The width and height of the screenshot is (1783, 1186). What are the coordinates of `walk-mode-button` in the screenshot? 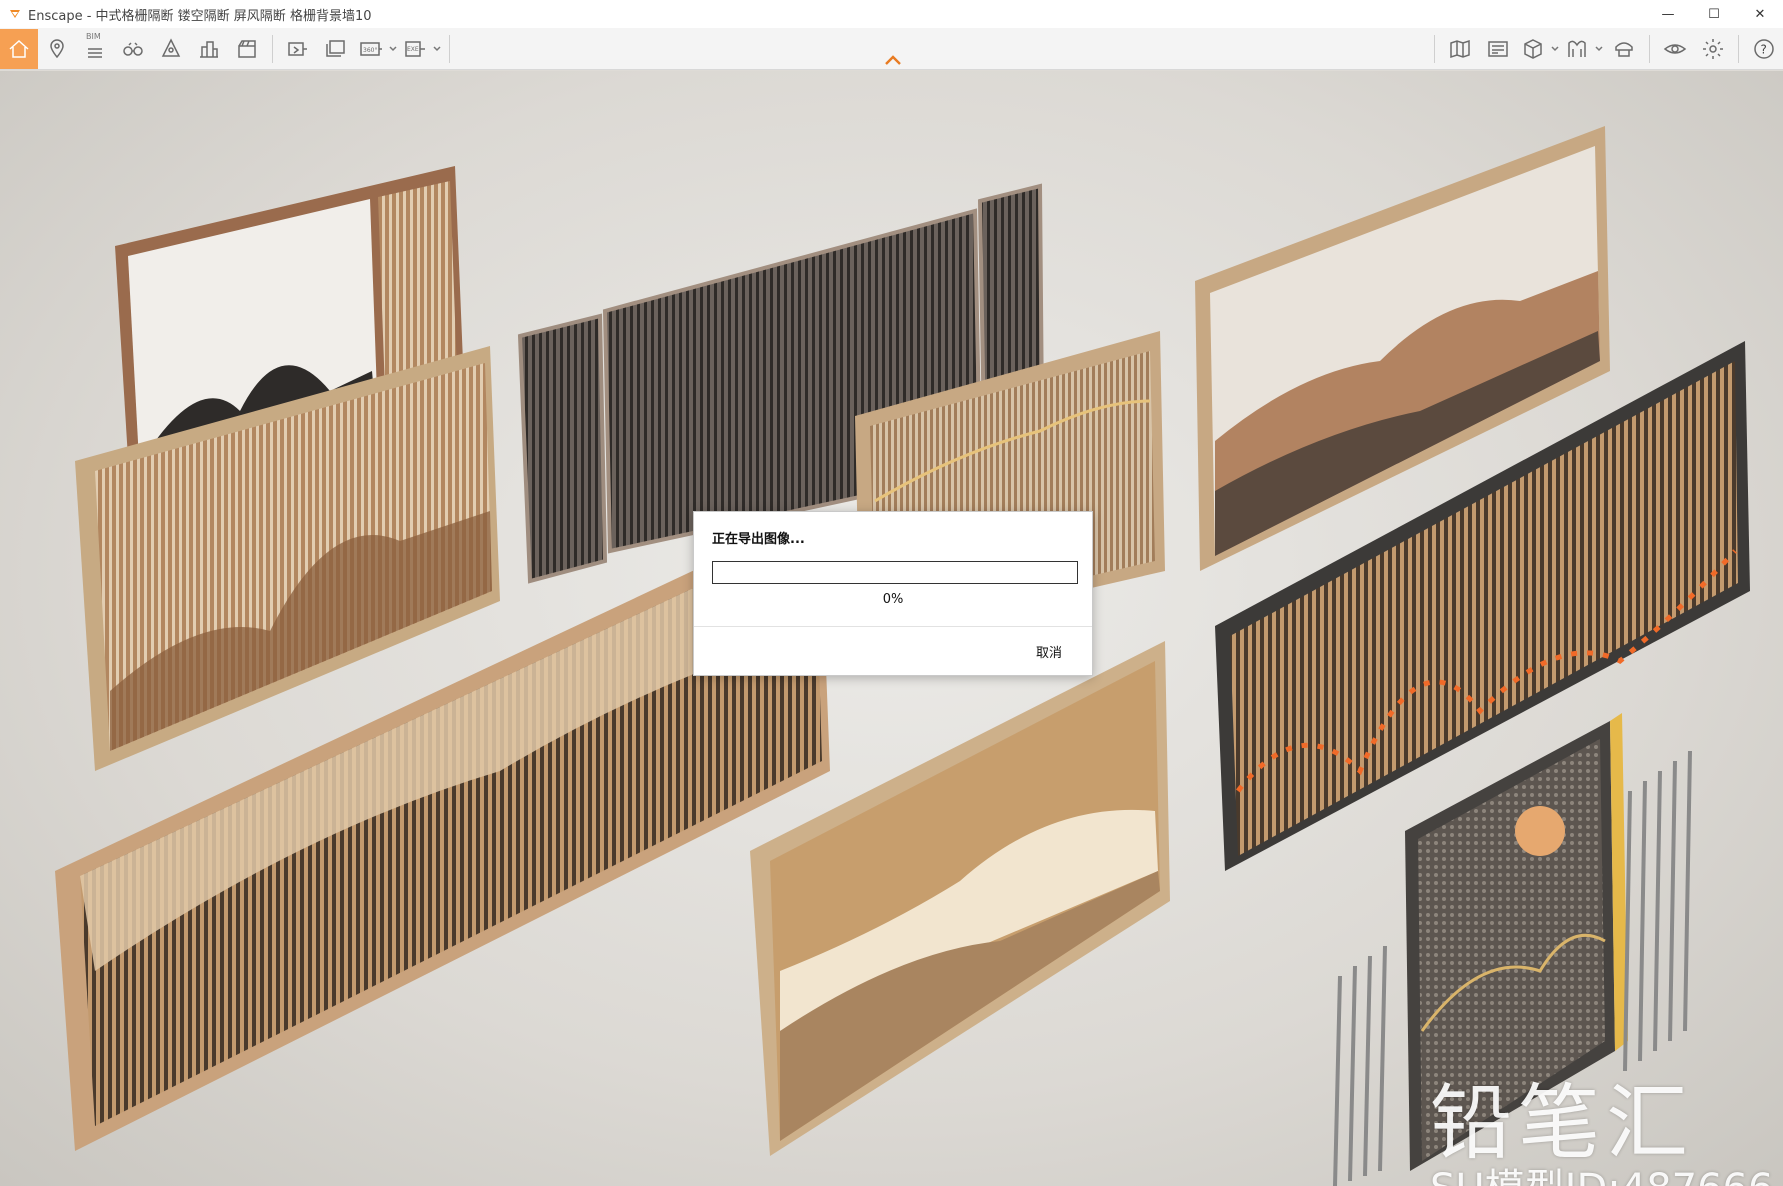 It's located at (133, 49).